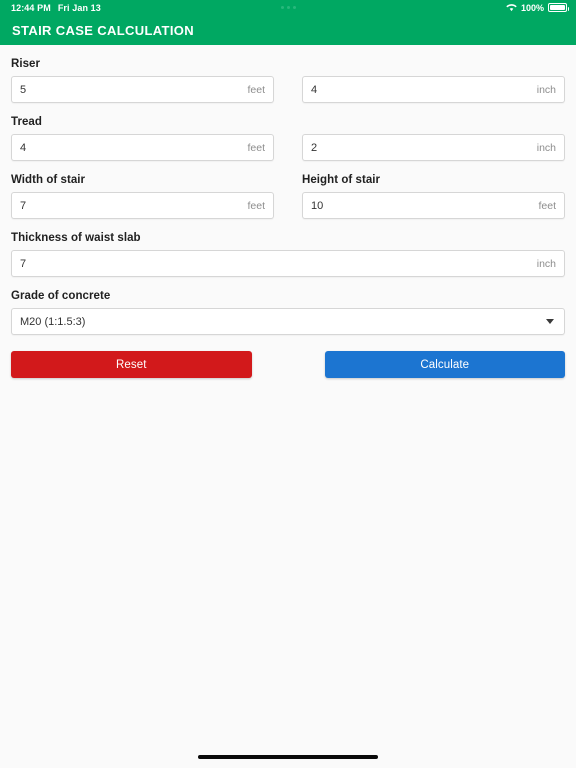  I want to click on thickness-of-waist-slab-group: Thickness of waist slab 7 inch, so click(288, 248).